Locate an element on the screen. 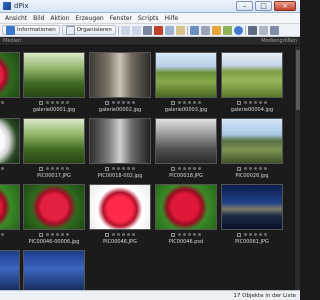 This screenshot has height=300, width=320. maximize-button: □ is located at coordinates (263, 6).